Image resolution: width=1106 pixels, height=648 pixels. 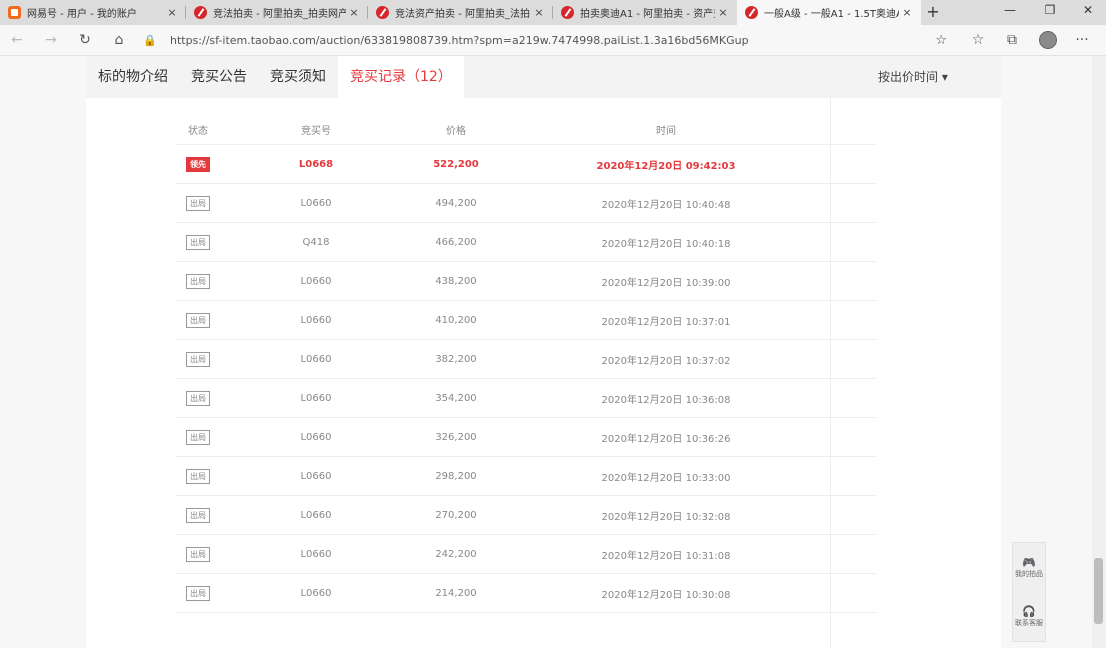 What do you see at coordinates (978, 40) in the screenshot?
I see `favorites-icon: ☆` at bounding box center [978, 40].